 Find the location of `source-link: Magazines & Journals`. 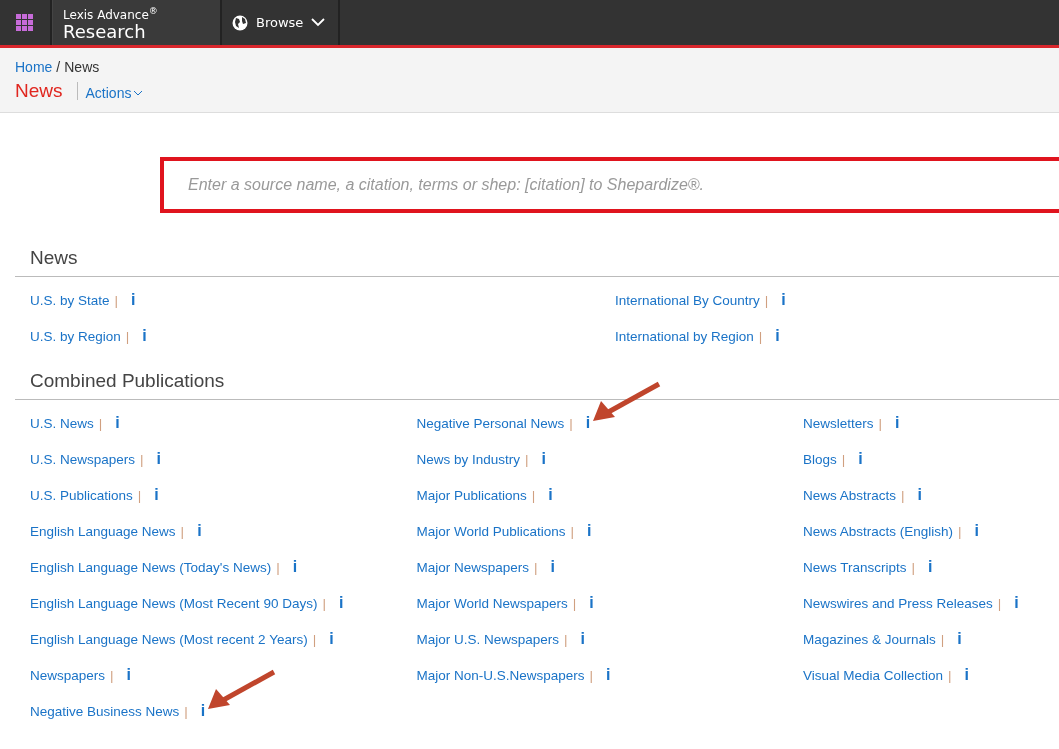

source-link: Magazines & Journals is located at coordinates (869, 639).